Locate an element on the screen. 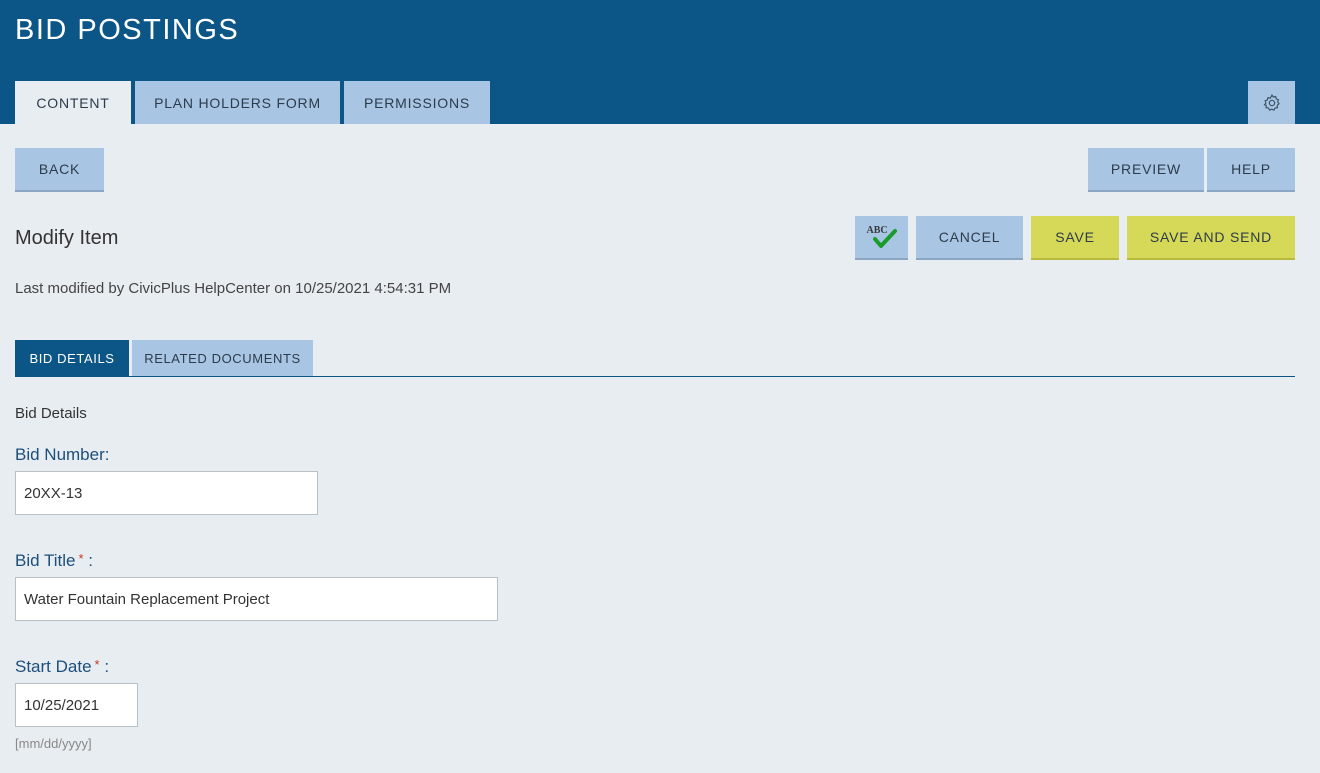 This screenshot has height=773, width=1320. help-button-label: HELP is located at coordinates (1251, 169).